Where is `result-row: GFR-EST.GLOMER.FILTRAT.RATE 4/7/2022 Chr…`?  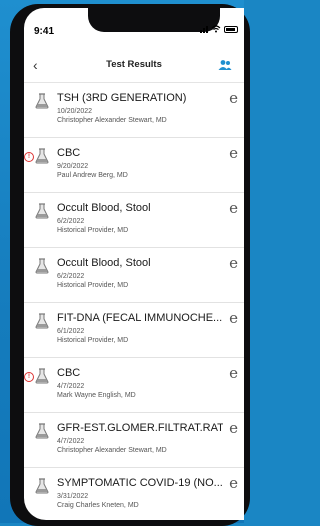 result-row: GFR-EST.GLOMER.FILTRAT.RATE 4/7/2022 Chr… is located at coordinates (134, 440).